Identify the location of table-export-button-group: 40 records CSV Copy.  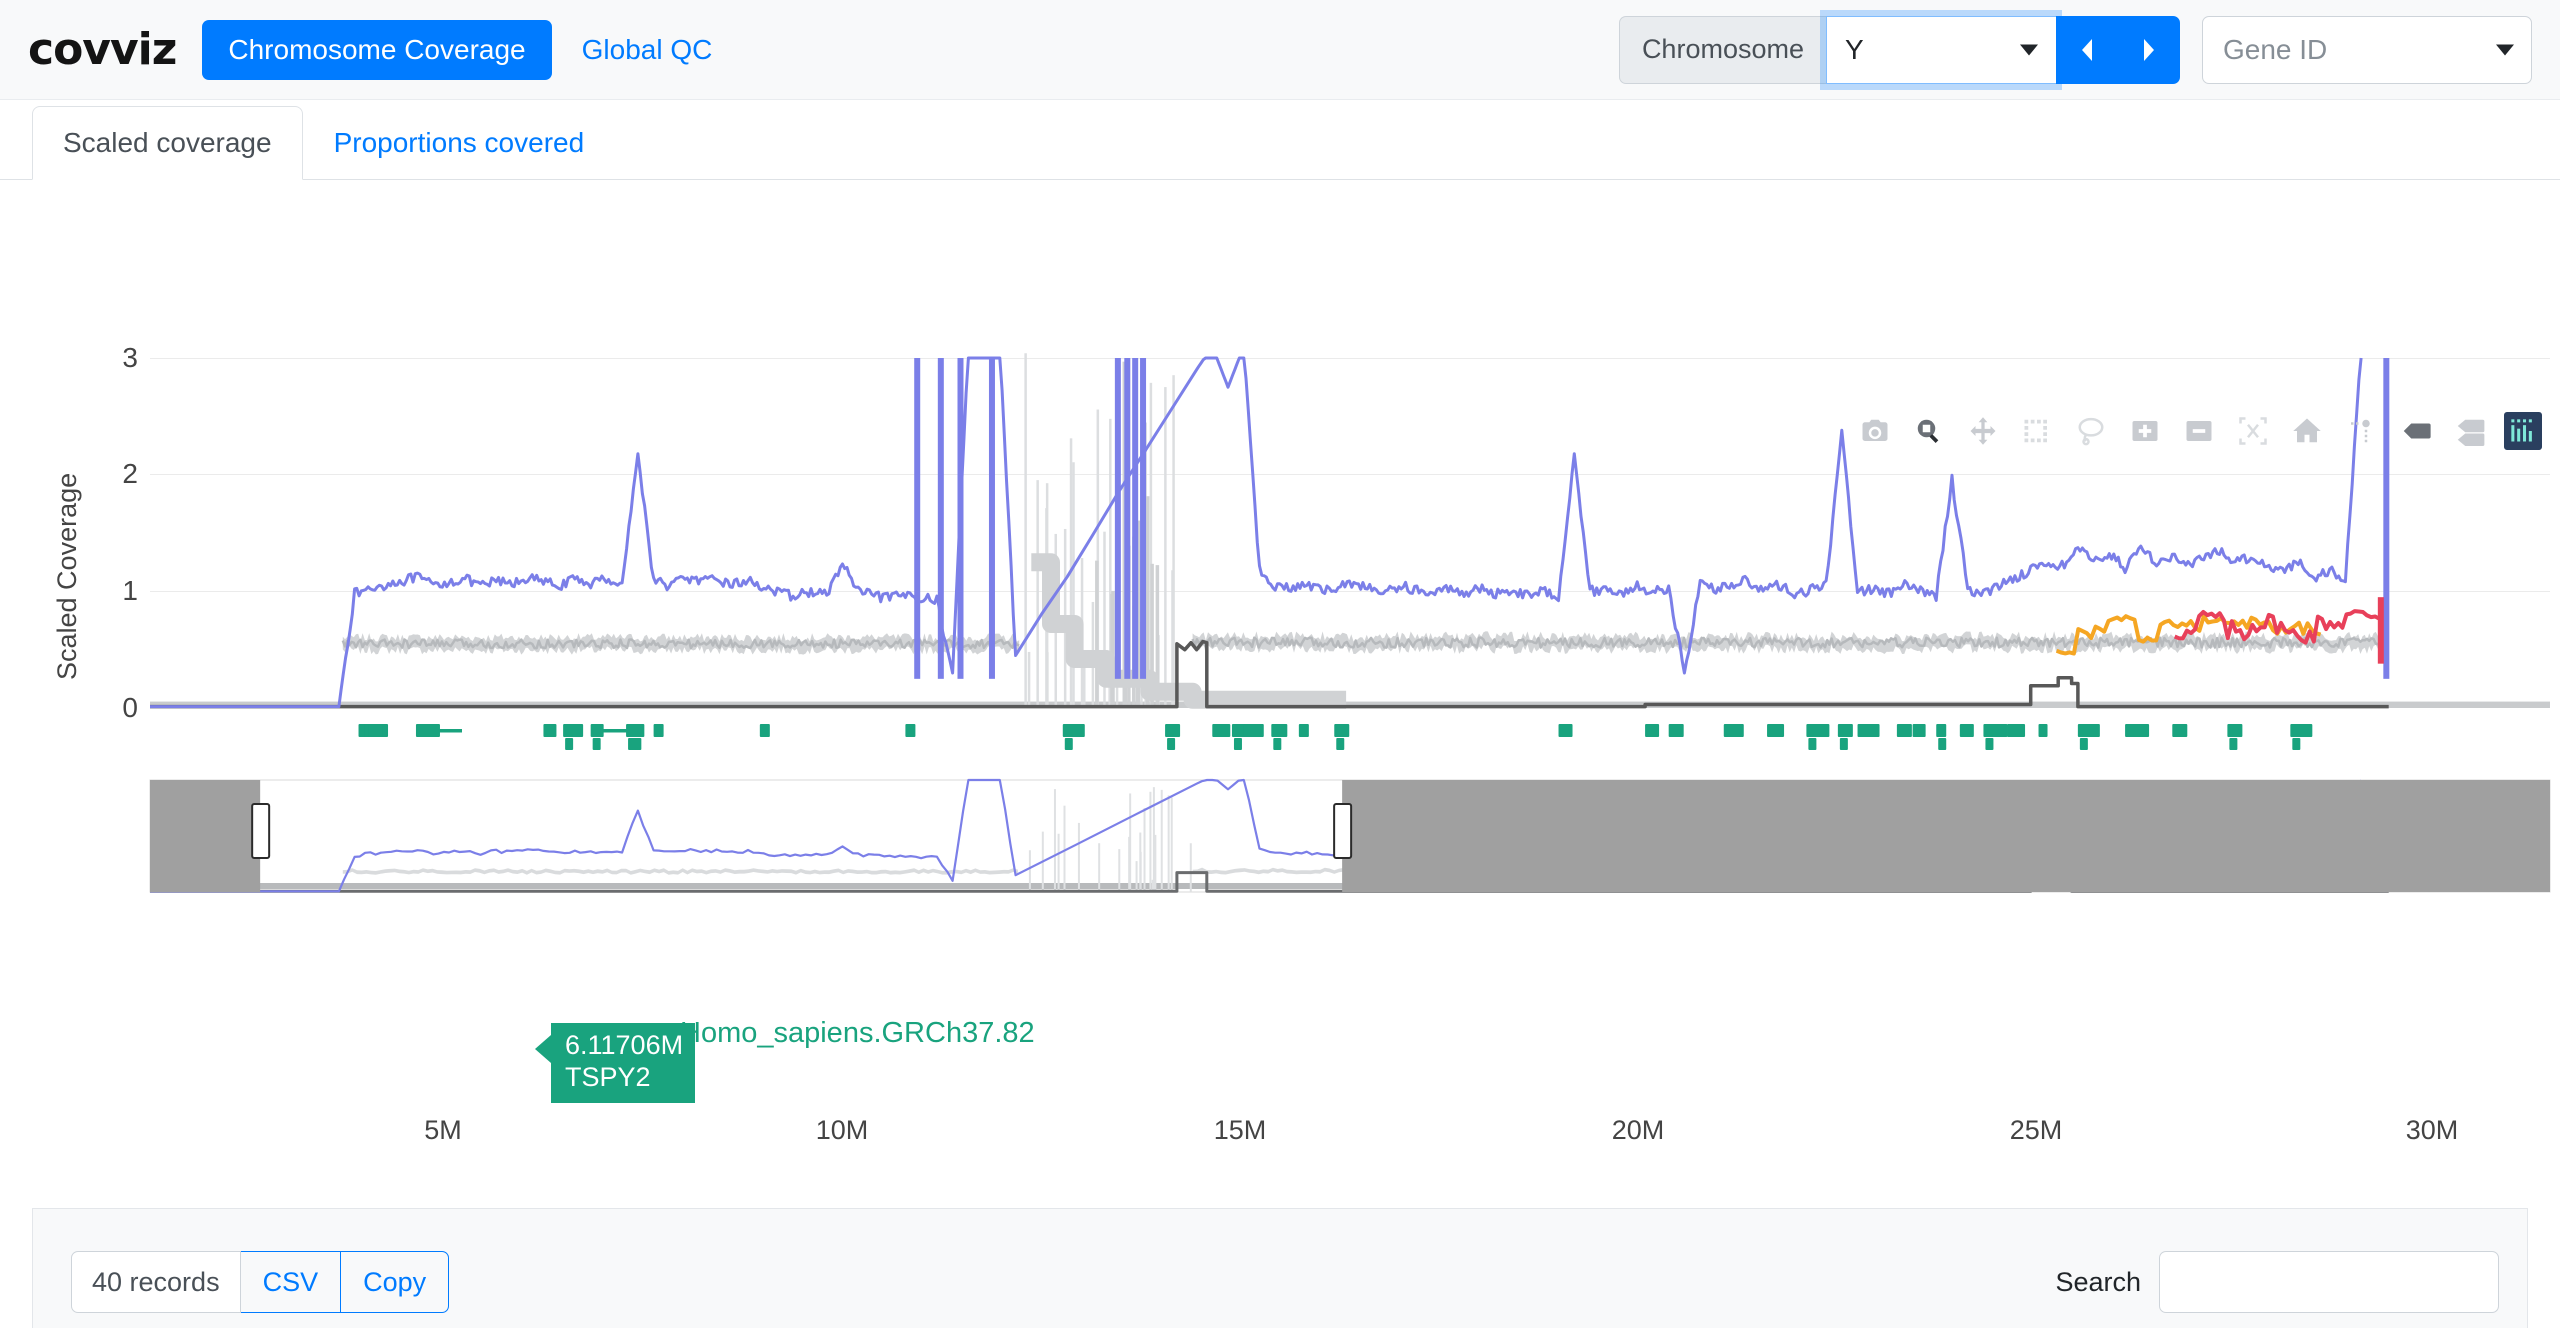
(260, 1282).